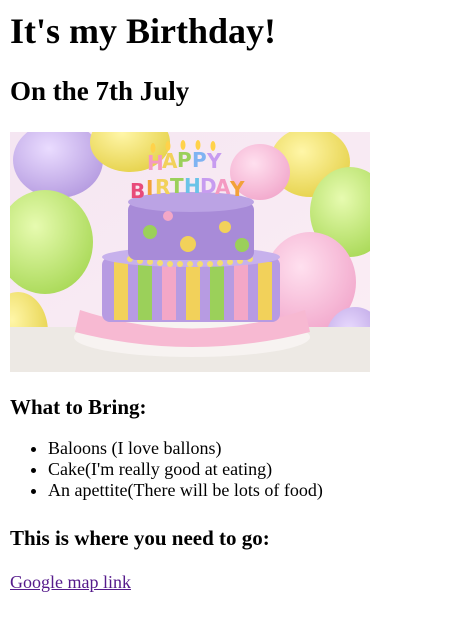 The width and height of the screenshot is (467, 617). What do you see at coordinates (252, 490) in the screenshot?
I see `list-item: An apettite(There will be lots of food)` at bounding box center [252, 490].